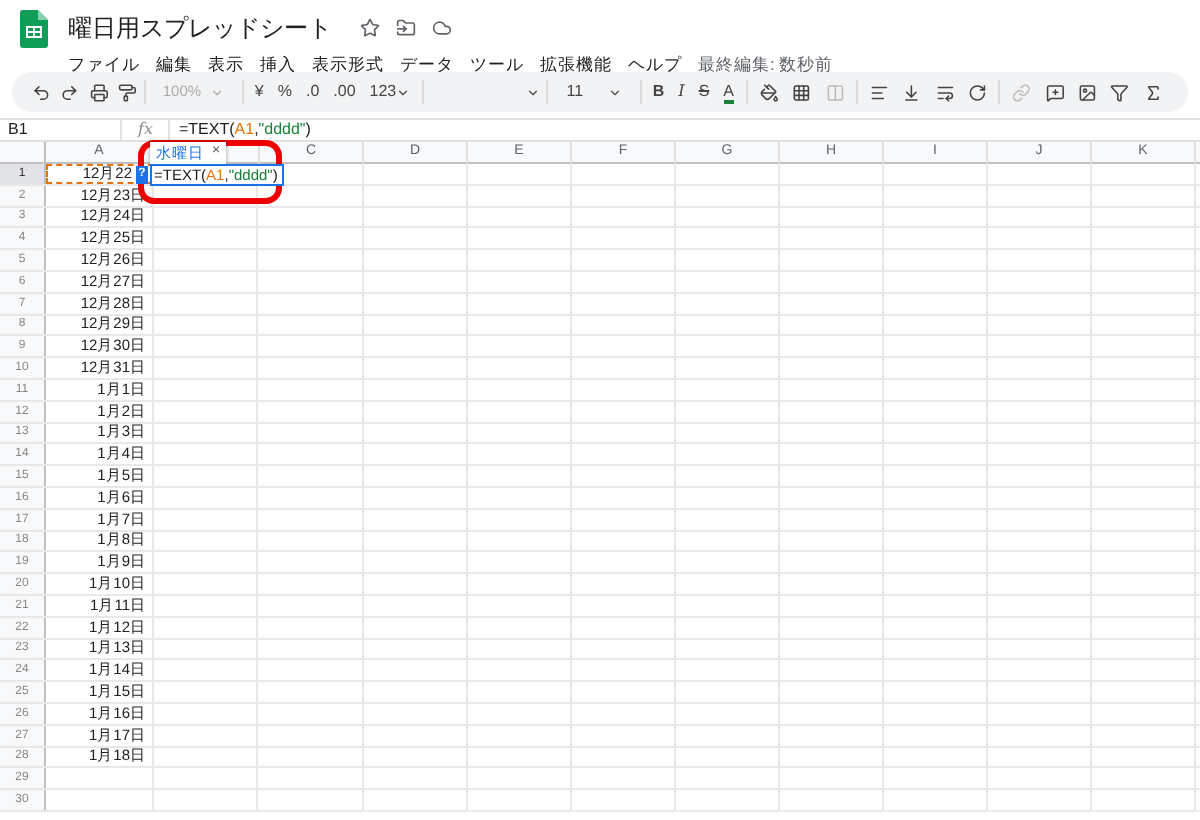  Describe the element at coordinates (912, 92) in the screenshot. I see `vertical-align-icon` at that location.